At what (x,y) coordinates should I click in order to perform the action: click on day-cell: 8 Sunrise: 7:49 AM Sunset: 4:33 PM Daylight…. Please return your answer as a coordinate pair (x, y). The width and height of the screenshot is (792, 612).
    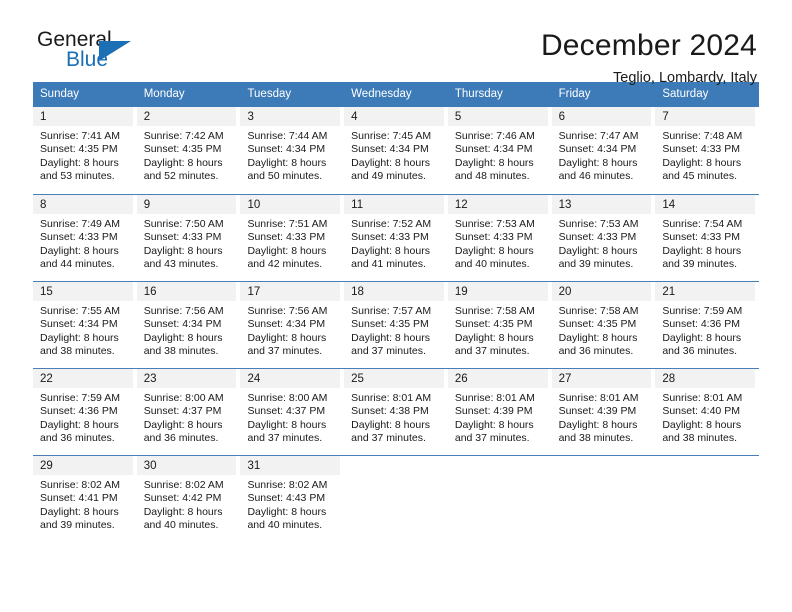
    Looking at the image, I should click on (85, 238).